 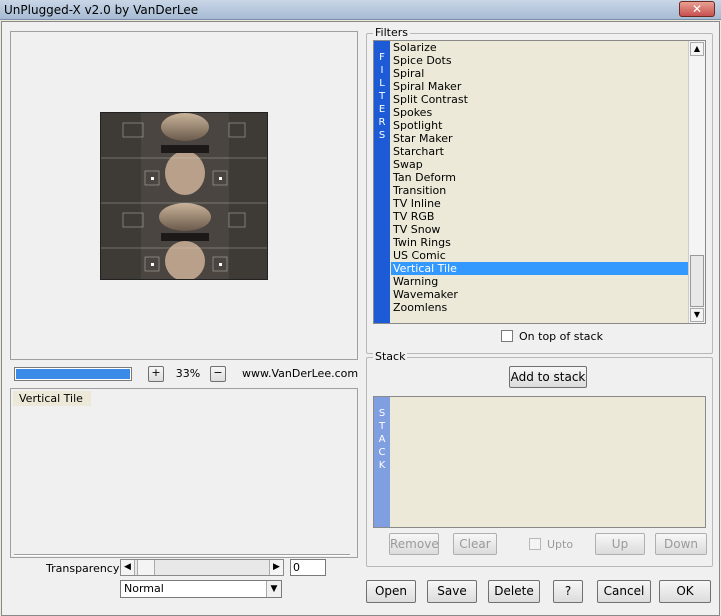 What do you see at coordinates (128, 567) in the screenshot?
I see `slider-left-arrow-icon: ◀` at bounding box center [128, 567].